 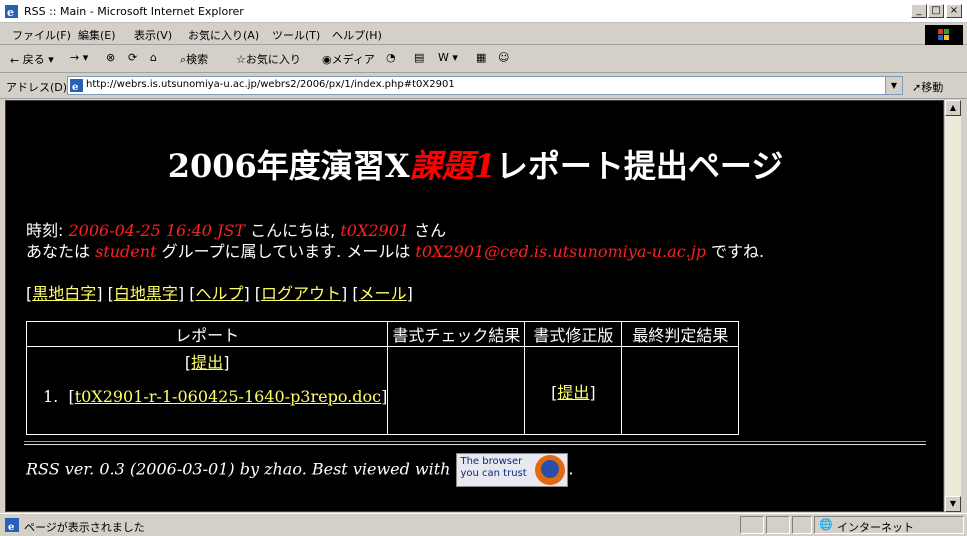 I want to click on messenger-icon: ☺, so click(x=504, y=57).